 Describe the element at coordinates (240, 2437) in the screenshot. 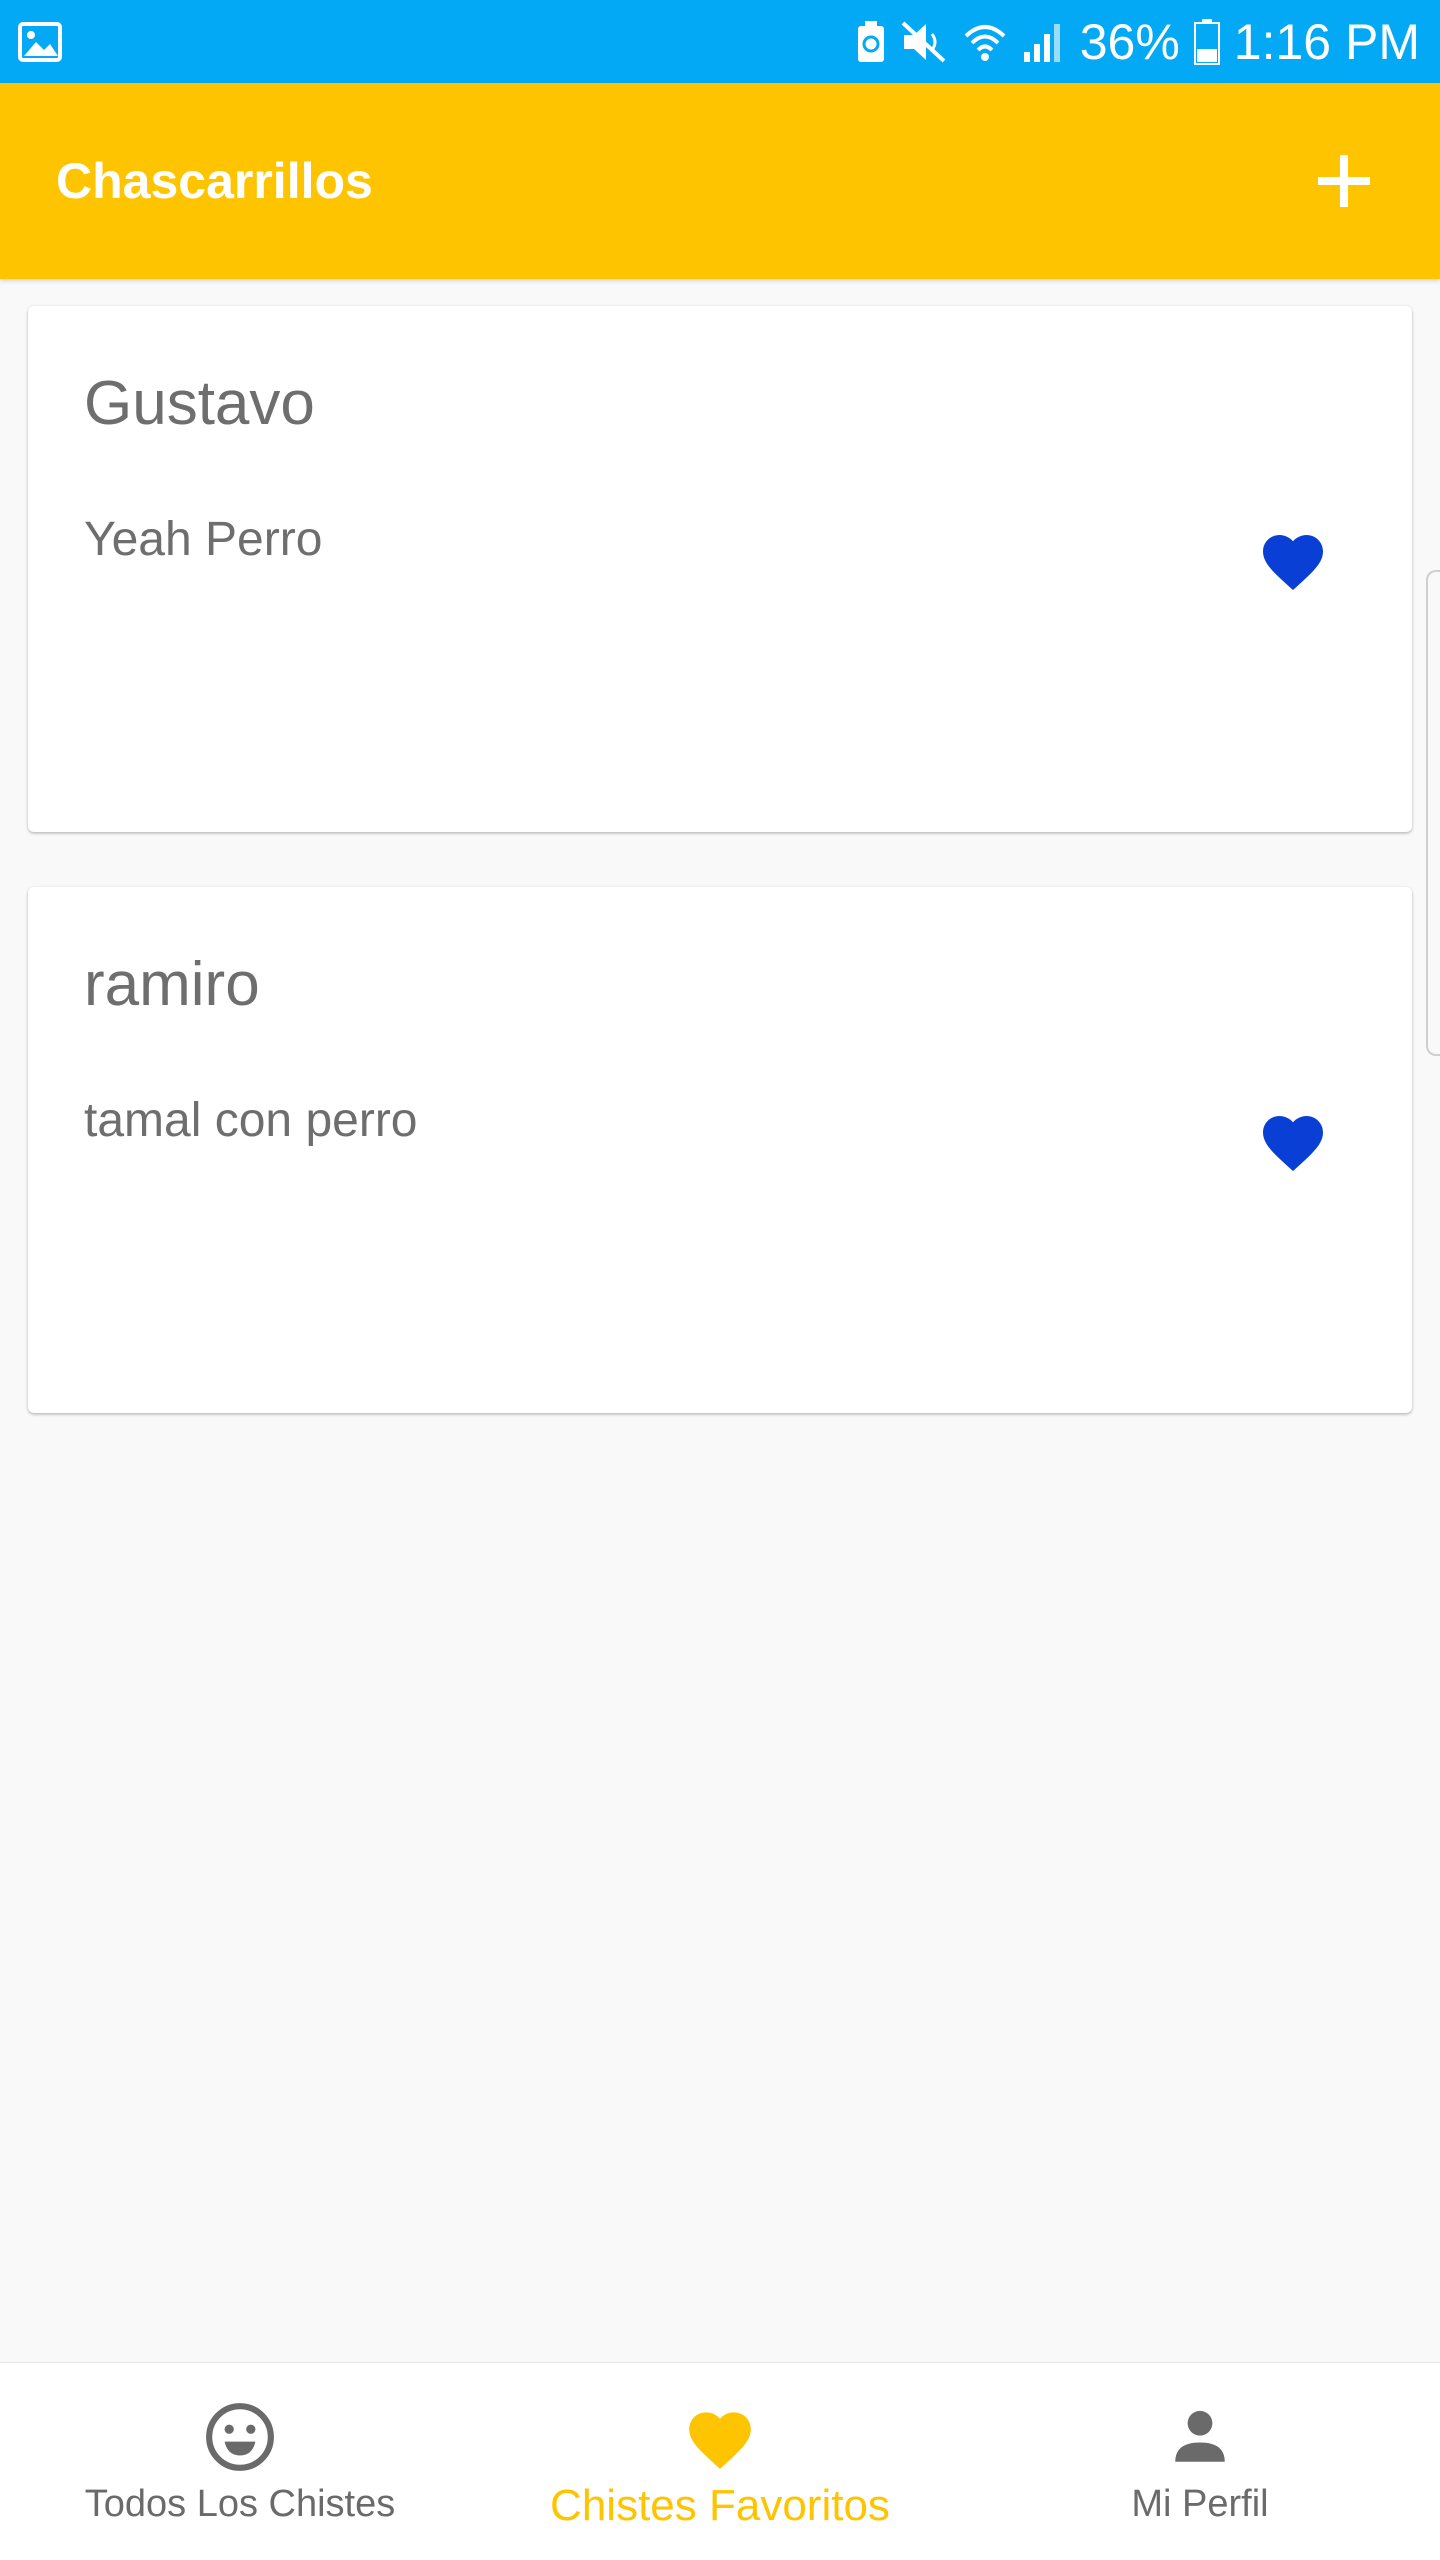

I see `smiley-icon` at that location.